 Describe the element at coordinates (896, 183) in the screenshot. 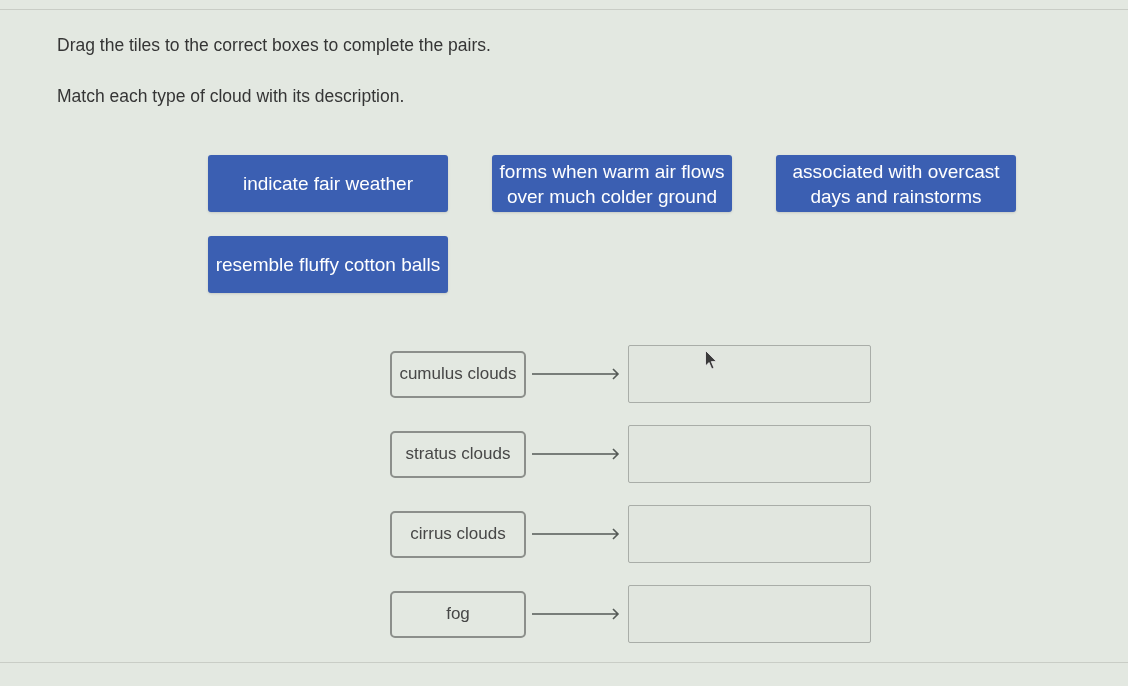

I see `answer-tile: associated with overcast days and rainstorms` at that location.